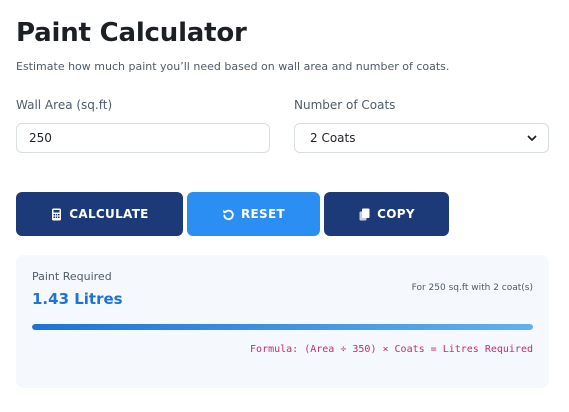 The width and height of the screenshot is (569, 412). I want to click on coats-selected-value: 2 Coats, so click(333, 138).